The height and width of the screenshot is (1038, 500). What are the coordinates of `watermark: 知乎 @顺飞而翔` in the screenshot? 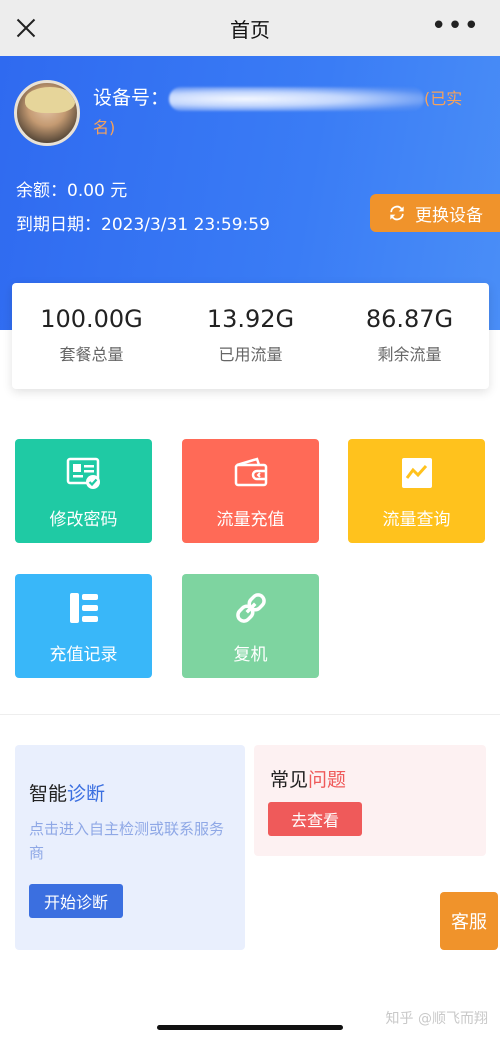 It's located at (436, 1019).